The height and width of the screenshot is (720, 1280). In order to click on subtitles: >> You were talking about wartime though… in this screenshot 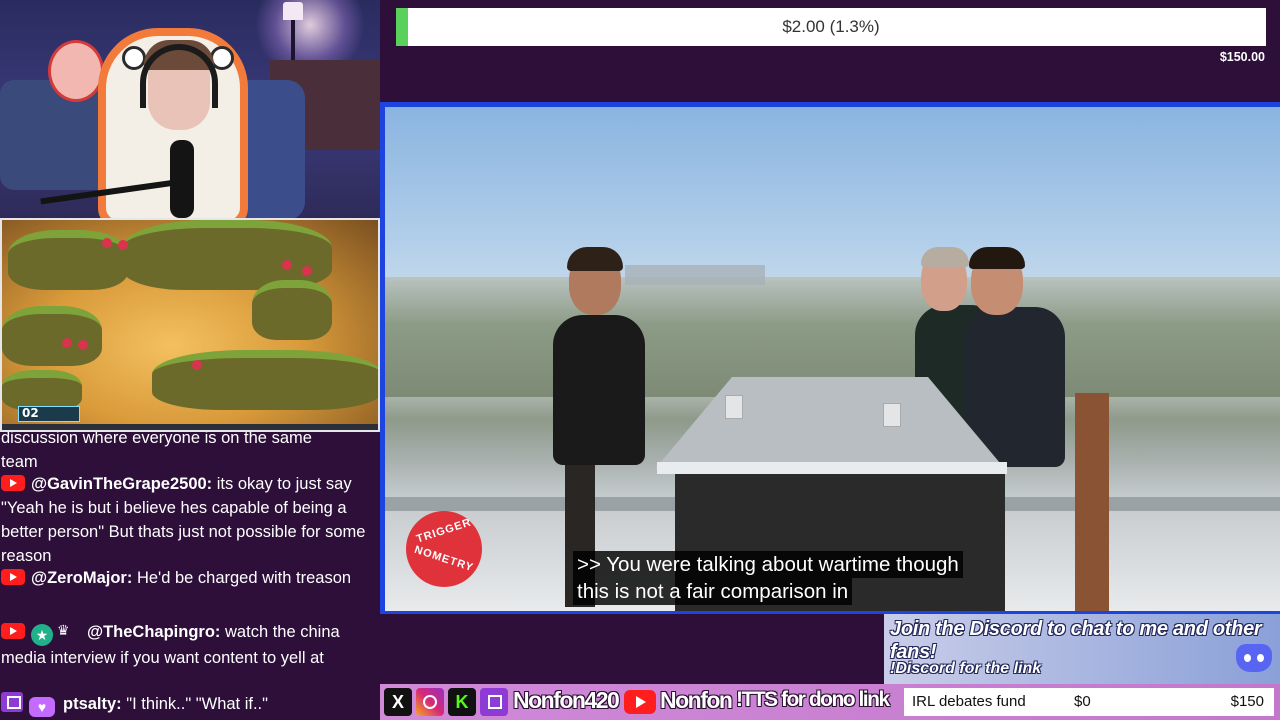, I will do `click(768, 578)`.